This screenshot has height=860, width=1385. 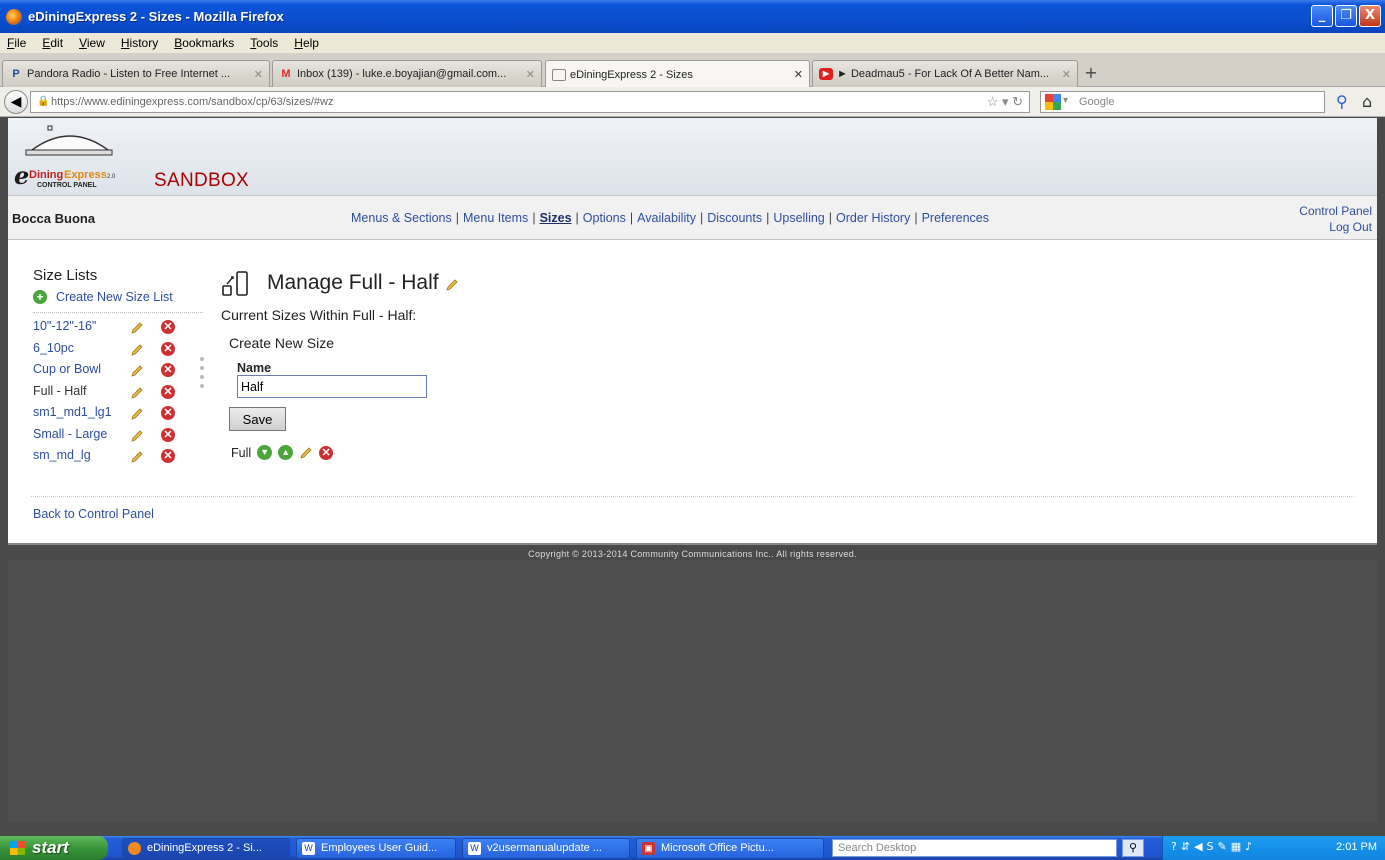 I want to click on nav-menu-items: Menu Items, so click(x=495, y=218).